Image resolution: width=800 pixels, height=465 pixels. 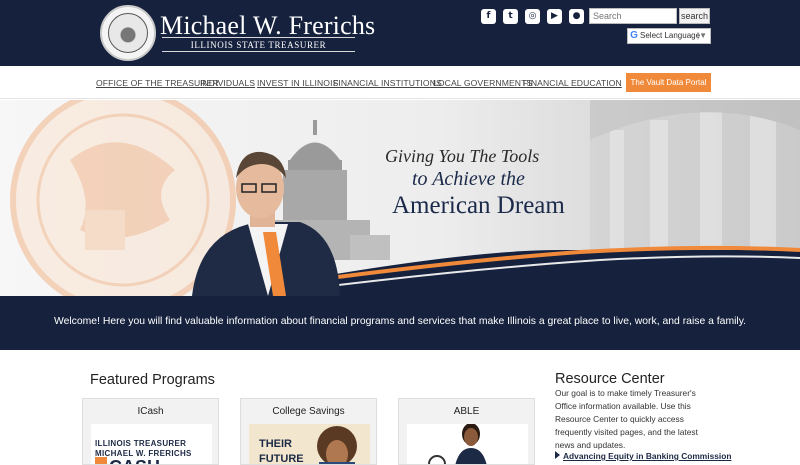 What do you see at coordinates (258, 37) in the screenshot?
I see `title-divider` at bounding box center [258, 37].